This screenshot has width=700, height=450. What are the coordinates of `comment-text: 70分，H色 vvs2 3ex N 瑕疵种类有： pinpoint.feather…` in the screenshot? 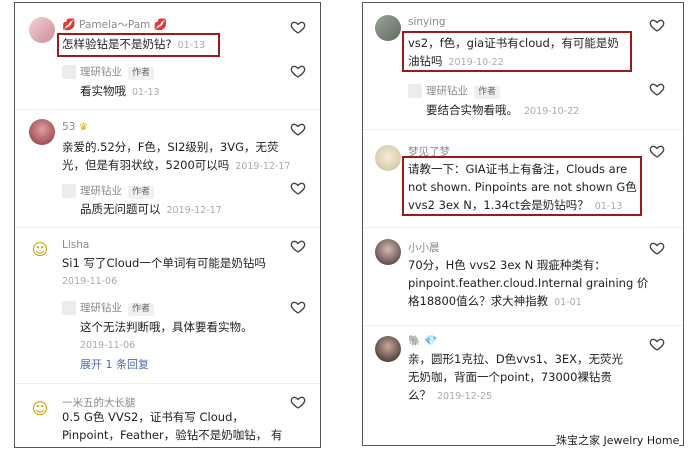 It's located at (528, 283).